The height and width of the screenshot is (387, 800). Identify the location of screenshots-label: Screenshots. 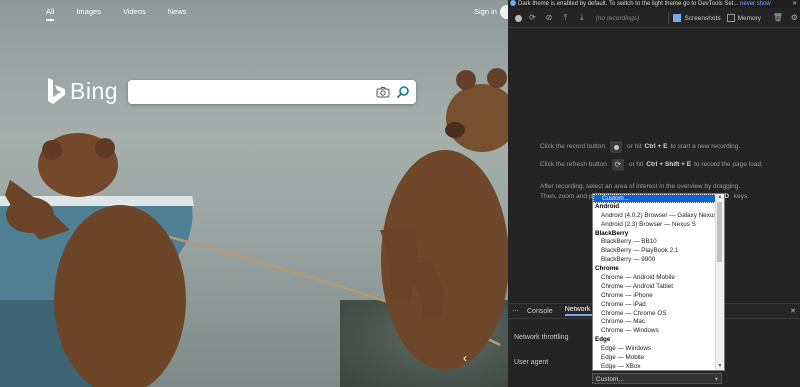
(702, 18).